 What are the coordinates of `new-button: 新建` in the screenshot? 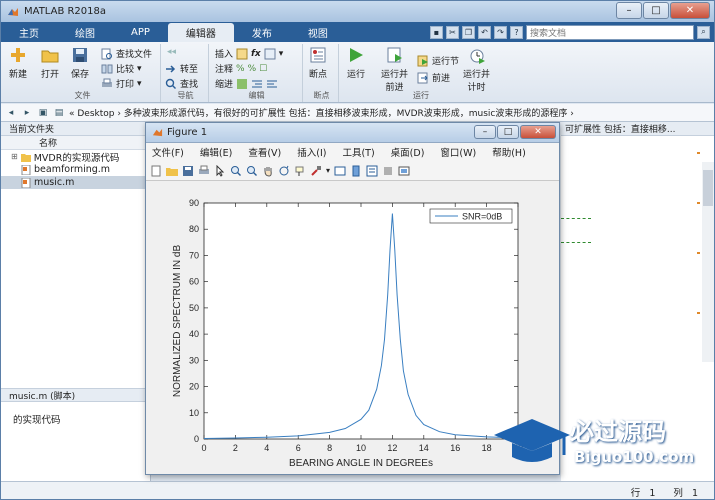 It's located at (18, 63).